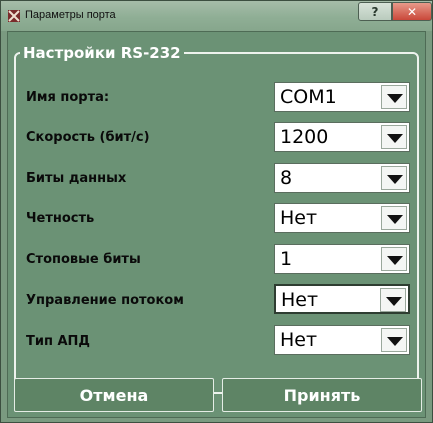 This screenshot has height=423, width=433. I want to click on flow-control-select: Нет, so click(342, 299).